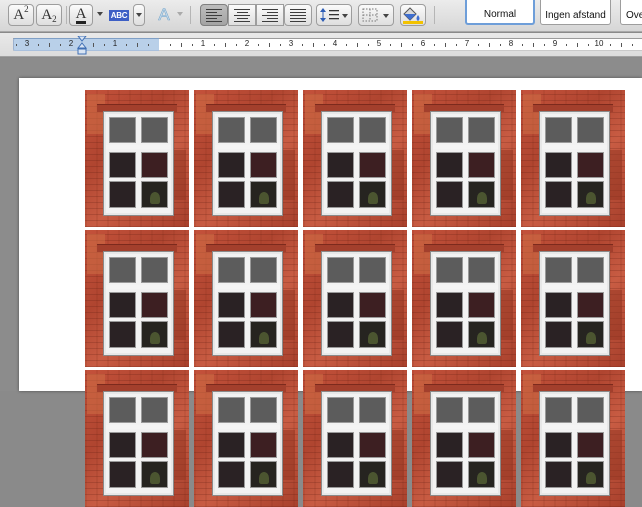 The width and height of the screenshot is (642, 507). What do you see at coordinates (631, 12) in the screenshot?
I see `style-overskrift: Ove` at bounding box center [631, 12].